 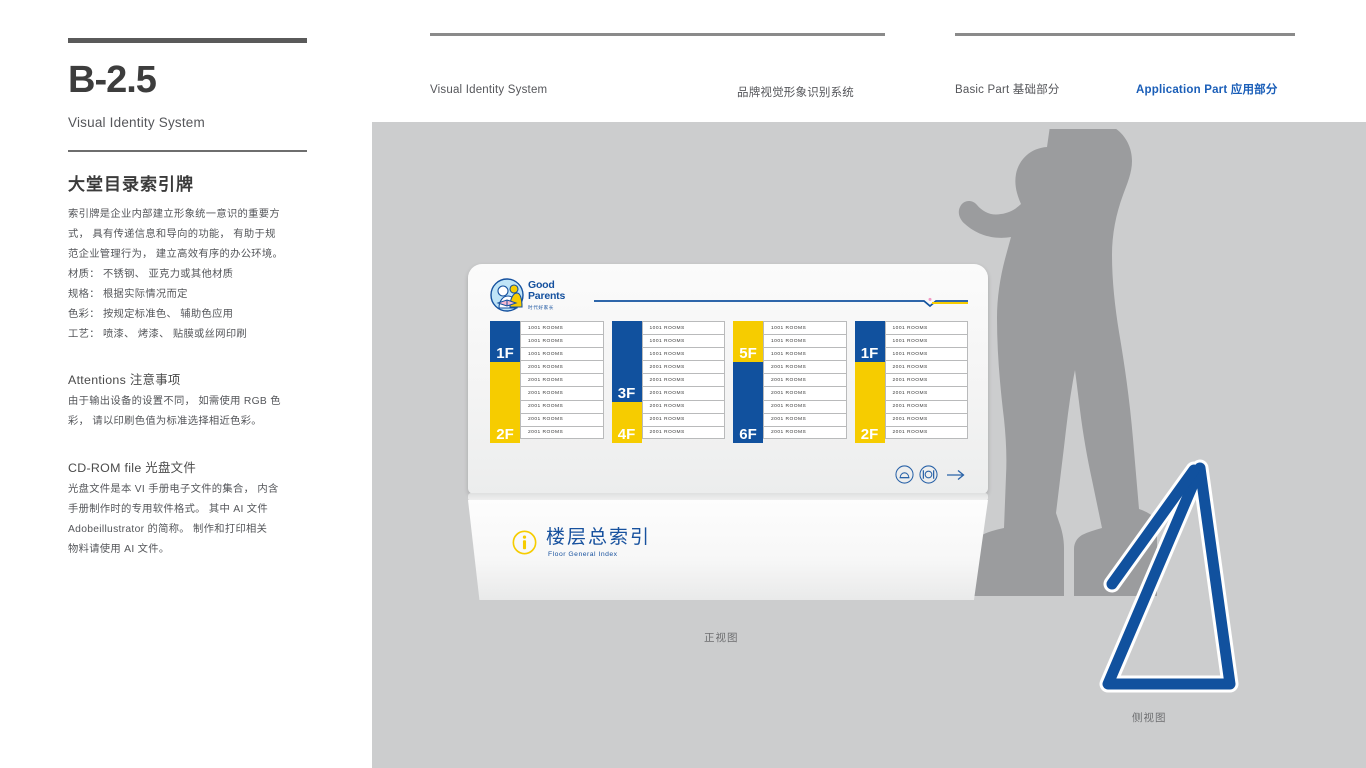 What do you see at coordinates (599, 537) in the screenshot?
I see `floor-index-cn: 楼层总索引` at bounding box center [599, 537].